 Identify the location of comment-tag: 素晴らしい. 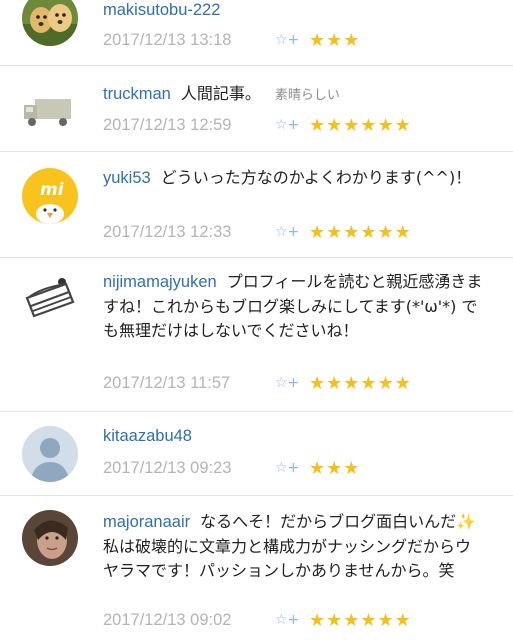
(307, 95).